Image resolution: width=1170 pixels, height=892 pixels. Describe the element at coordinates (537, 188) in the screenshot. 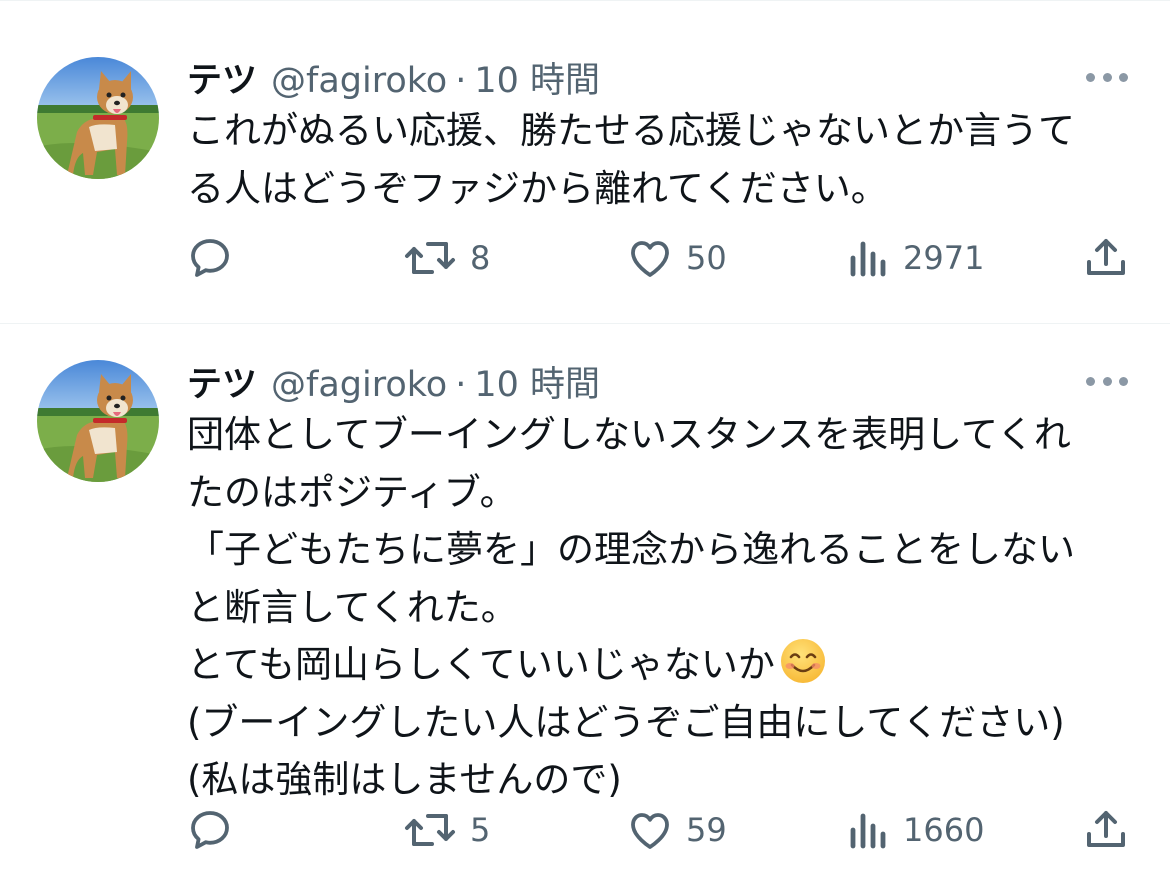

I see `tweet-text-line: る人はどうぞファジから離れてください。` at that location.